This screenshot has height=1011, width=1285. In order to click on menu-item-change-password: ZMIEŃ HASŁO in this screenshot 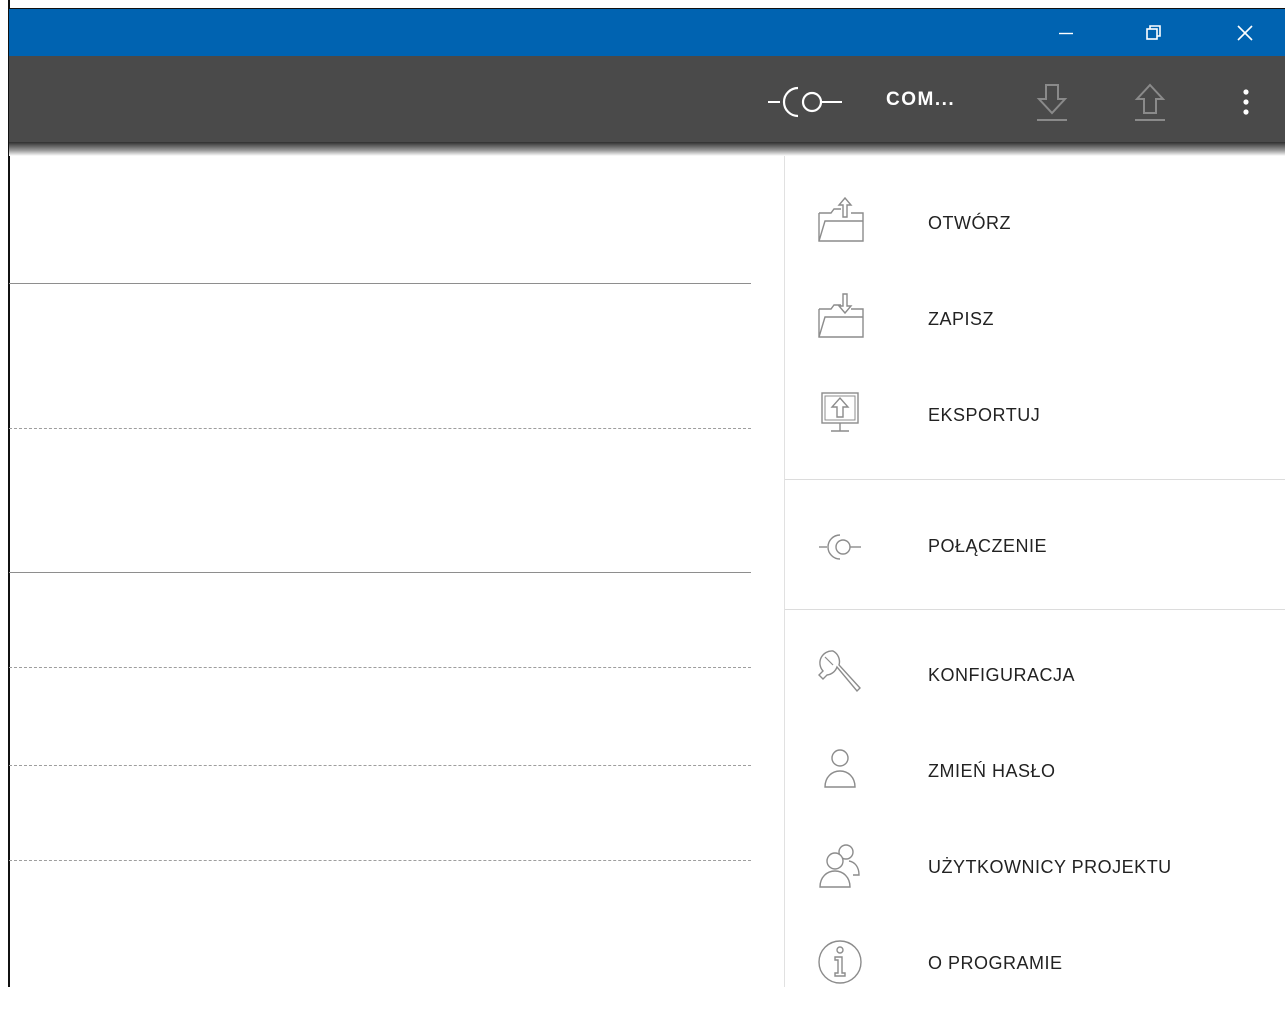, I will do `click(1035, 771)`.